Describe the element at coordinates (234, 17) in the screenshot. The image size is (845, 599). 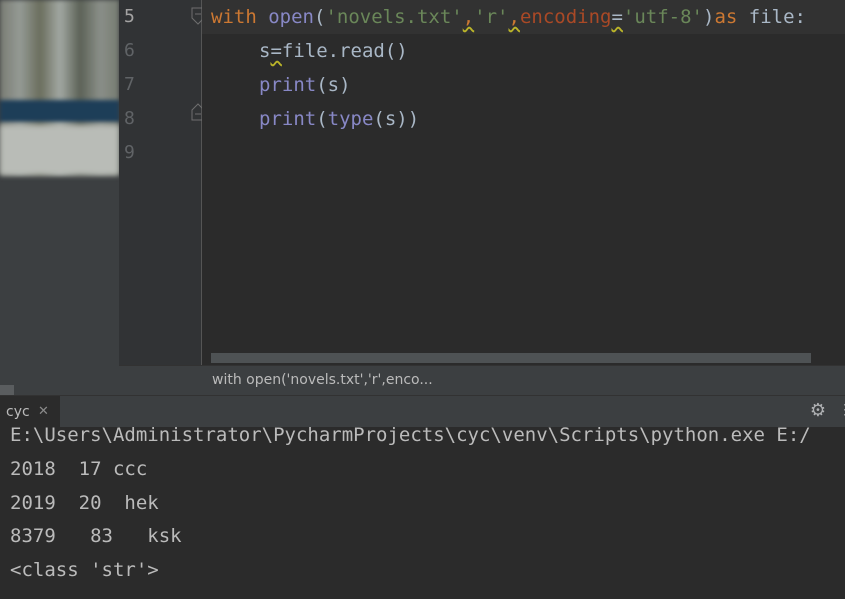
I see `keyword-with: with` at that location.